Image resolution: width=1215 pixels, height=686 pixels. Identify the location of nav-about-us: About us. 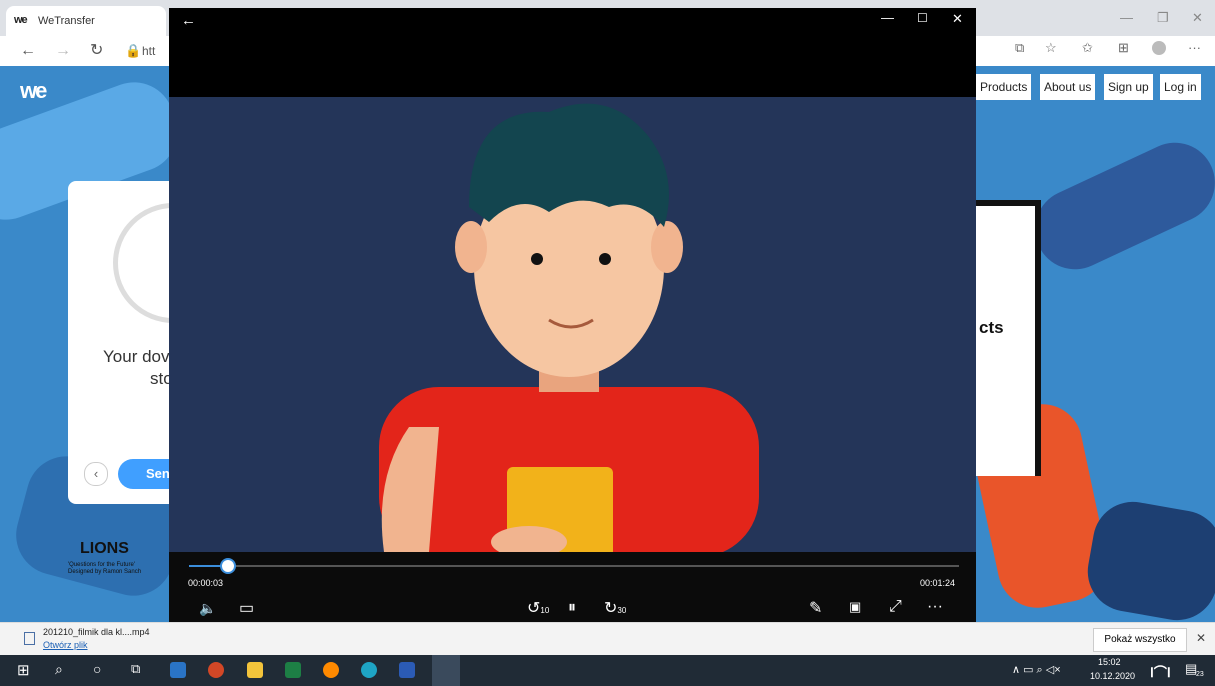
(1068, 87).